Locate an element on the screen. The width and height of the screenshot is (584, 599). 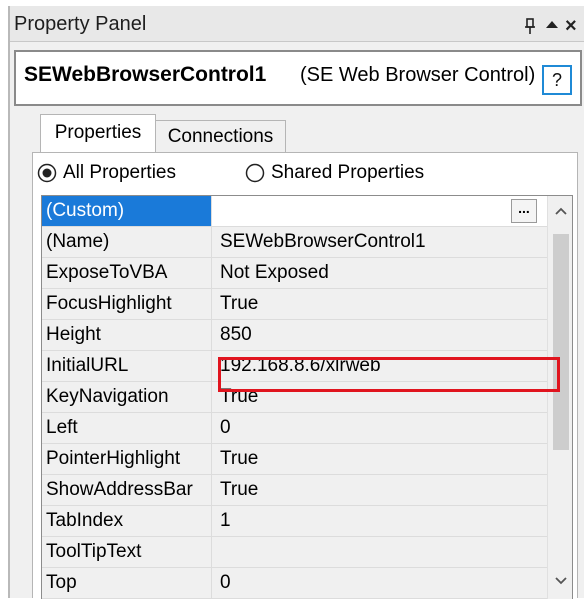
property-name: Left is located at coordinates (127, 428).